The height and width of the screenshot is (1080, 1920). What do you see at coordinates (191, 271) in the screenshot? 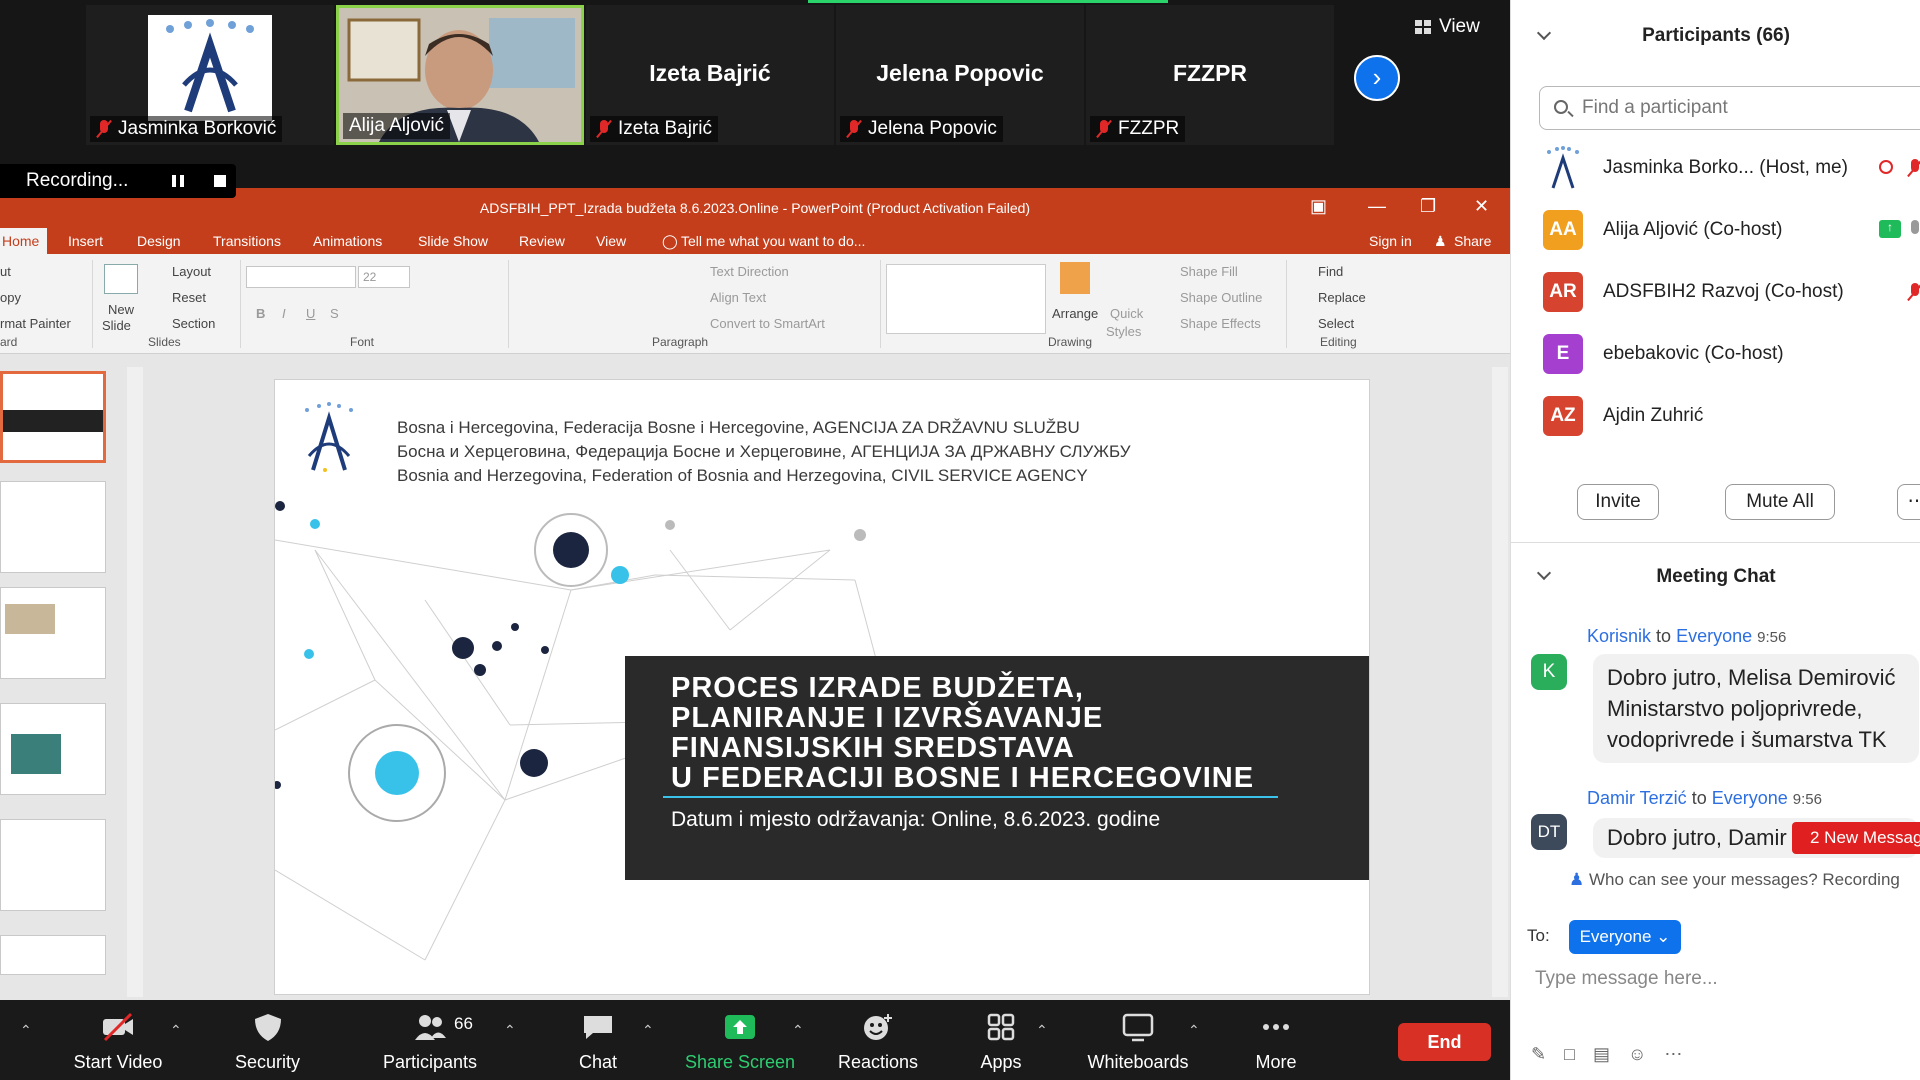
I see `layout-button: Layout` at bounding box center [191, 271].